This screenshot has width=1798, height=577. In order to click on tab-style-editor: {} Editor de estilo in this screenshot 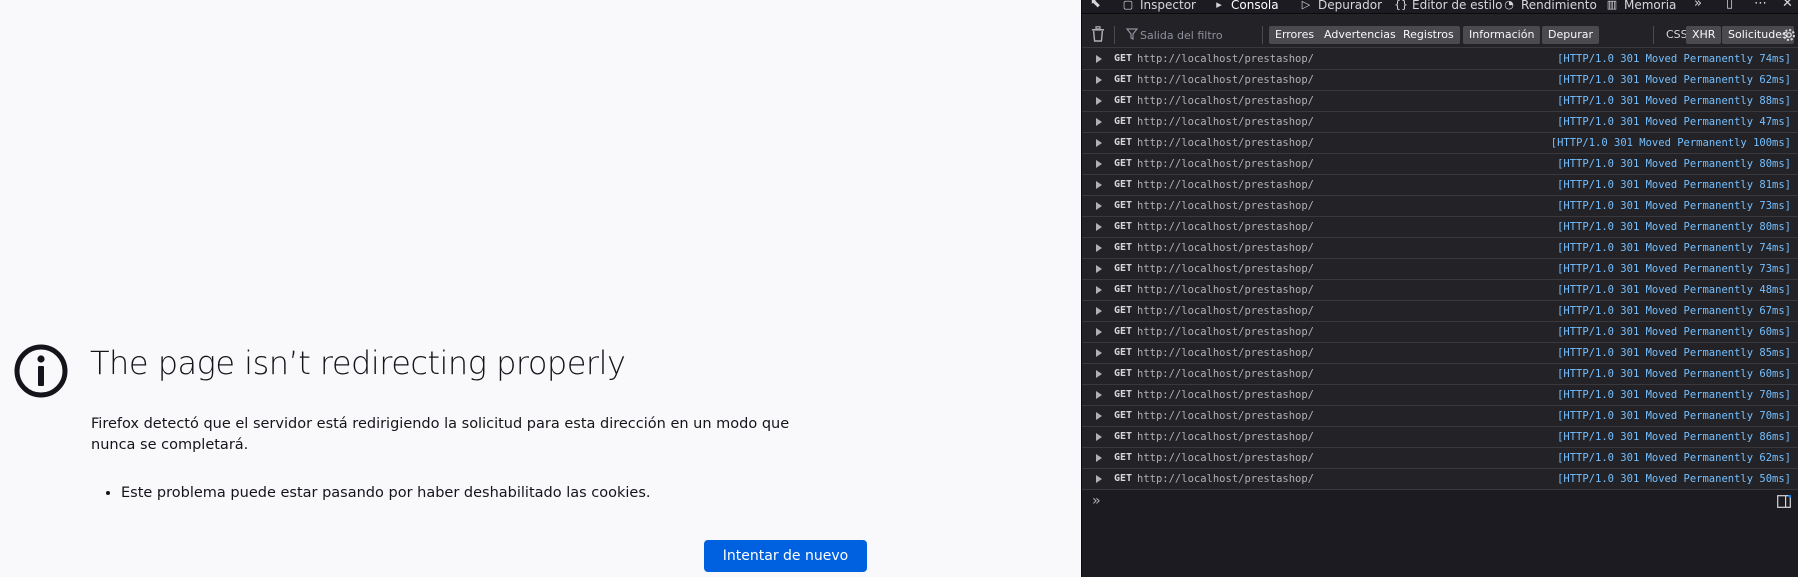, I will do `click(1448, 6)`.